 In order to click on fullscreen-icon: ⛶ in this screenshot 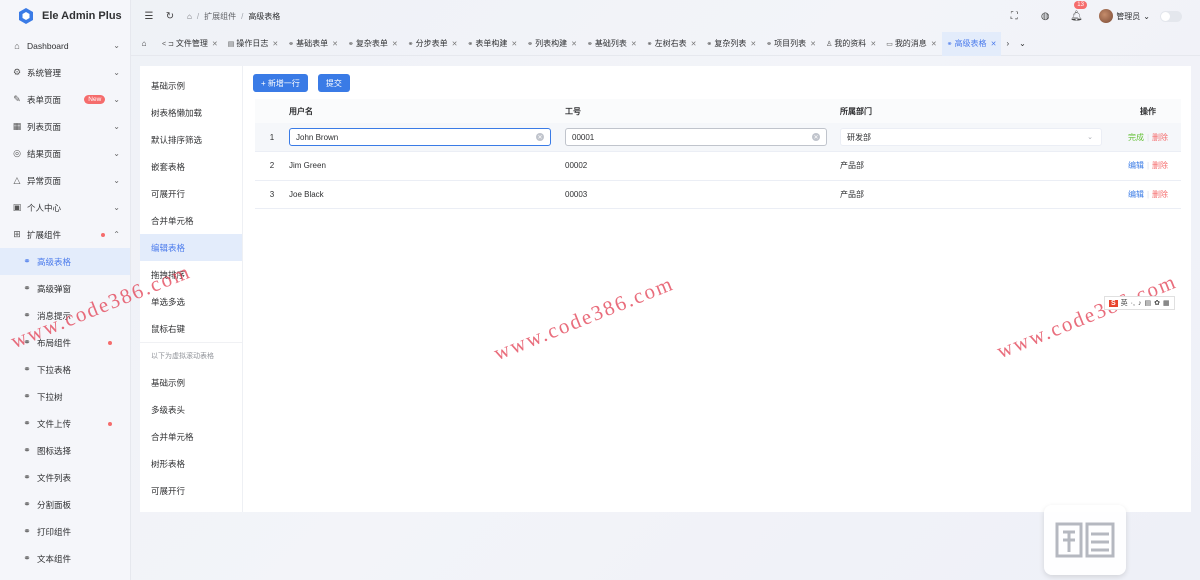, I will do `click(1014, 16)`.